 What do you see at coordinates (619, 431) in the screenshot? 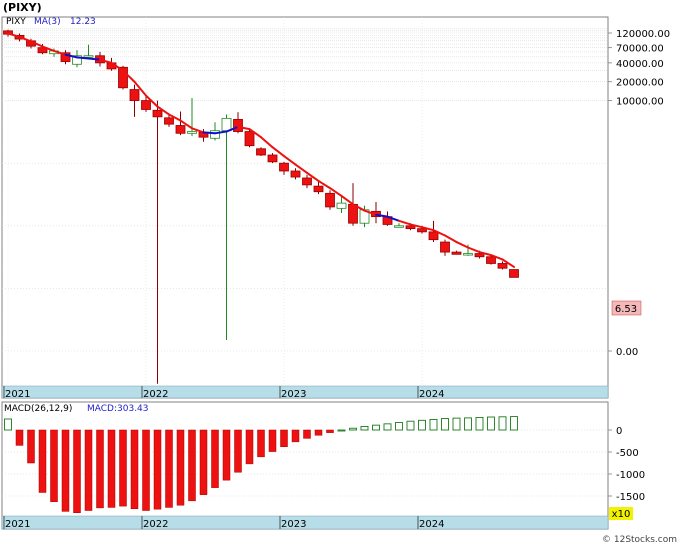
I see `macd-tick-label: 0` at bounding box center [619, 431].